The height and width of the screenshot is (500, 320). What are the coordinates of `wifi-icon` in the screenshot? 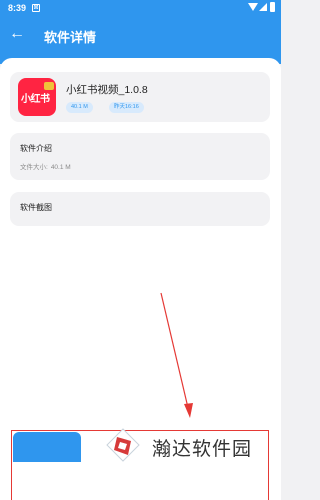 It's located at (253, 7).